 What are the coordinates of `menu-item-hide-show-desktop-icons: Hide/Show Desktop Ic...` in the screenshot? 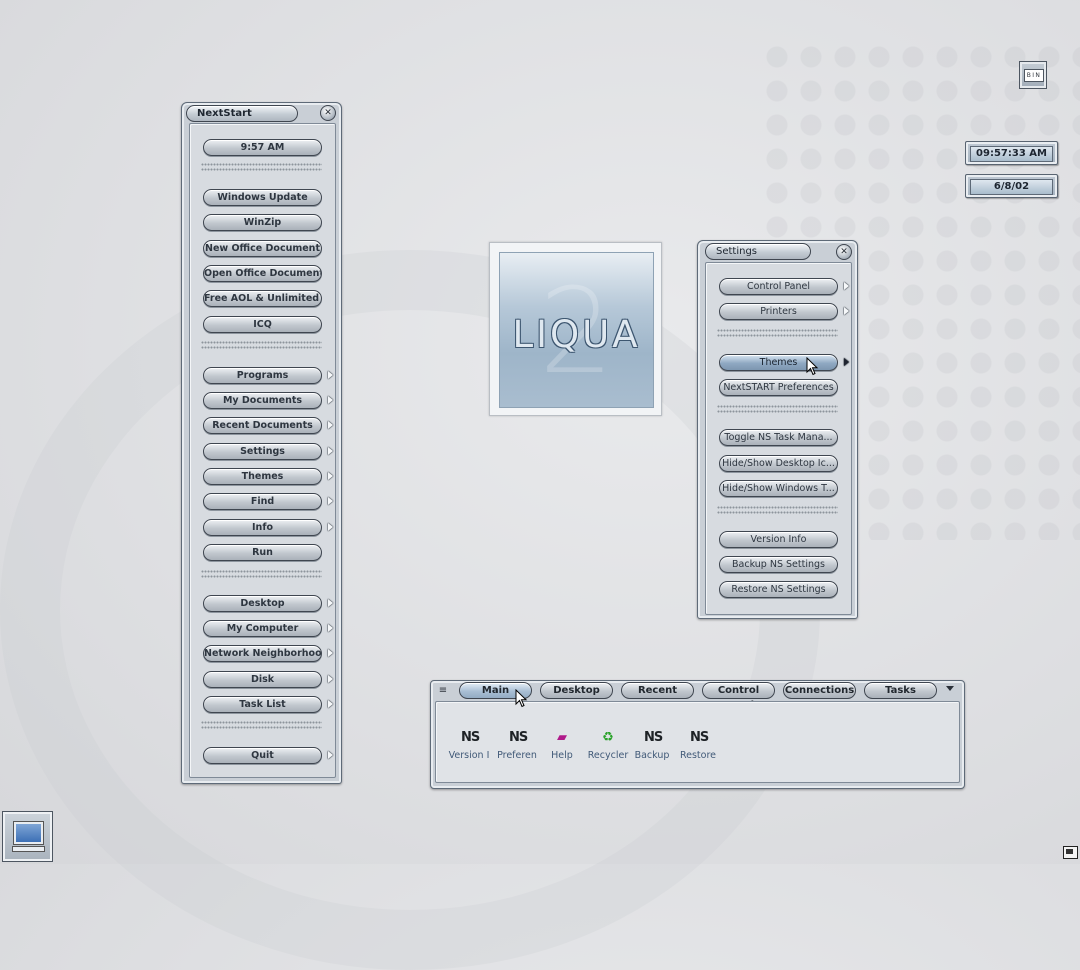 It's located at (778, 463).